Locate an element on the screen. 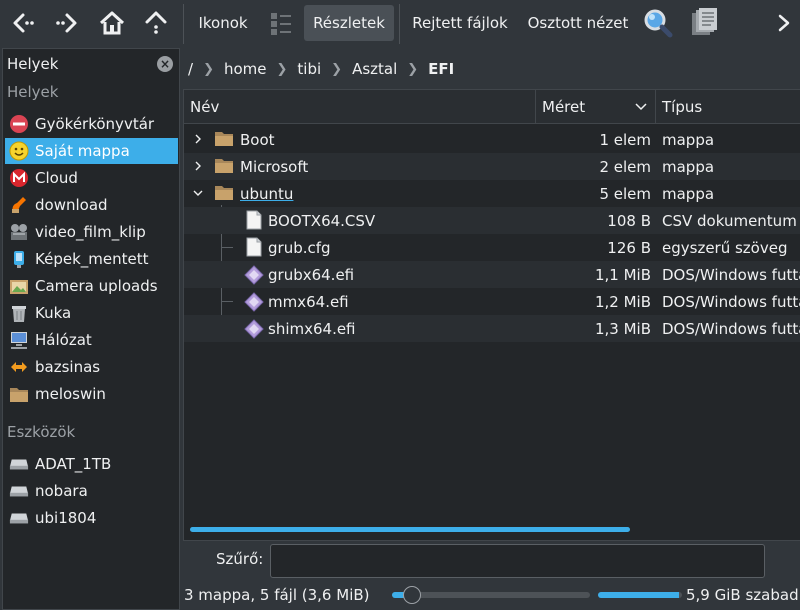 This screenshot has height=610, width=800. icons-view-label: Ikonok is located at coordinates (223, 23).